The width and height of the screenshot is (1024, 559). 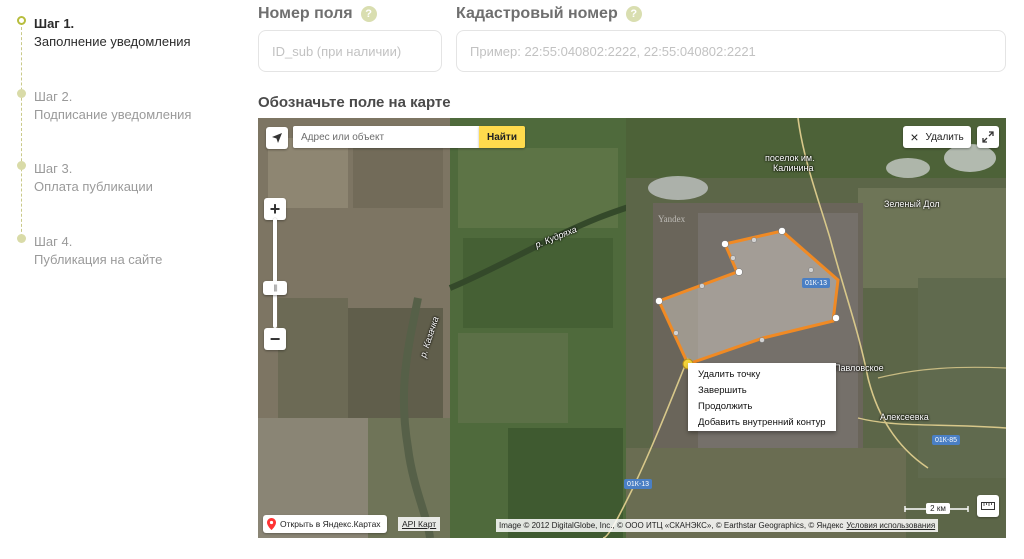 I want to click on cadastral-number-label: Кадастровый номер ?, so click(x=549, y=14).